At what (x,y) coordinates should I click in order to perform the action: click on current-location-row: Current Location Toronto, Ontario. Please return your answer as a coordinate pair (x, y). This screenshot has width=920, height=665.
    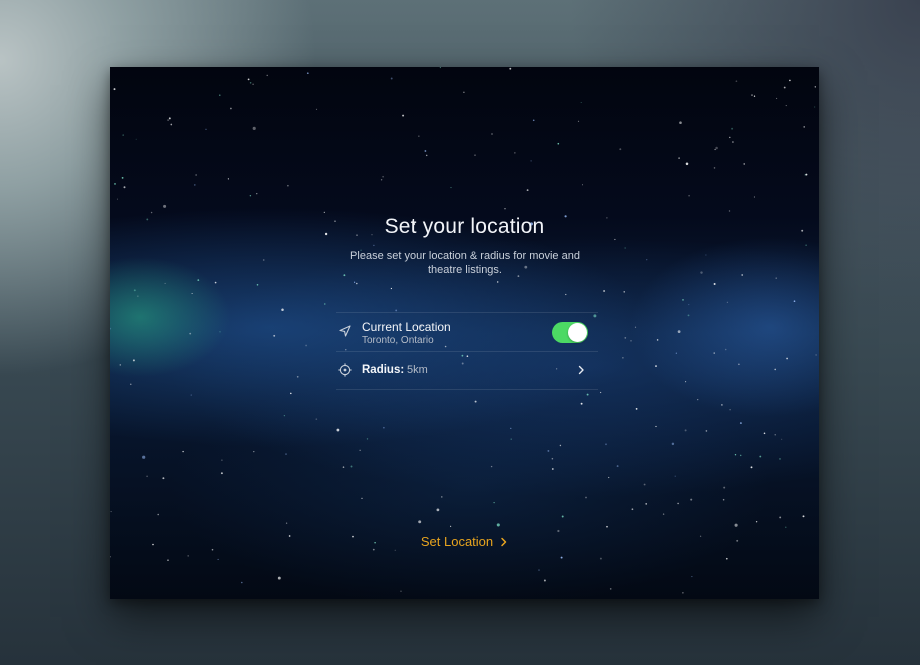
    Looking at the image, I should click on (467, 332).